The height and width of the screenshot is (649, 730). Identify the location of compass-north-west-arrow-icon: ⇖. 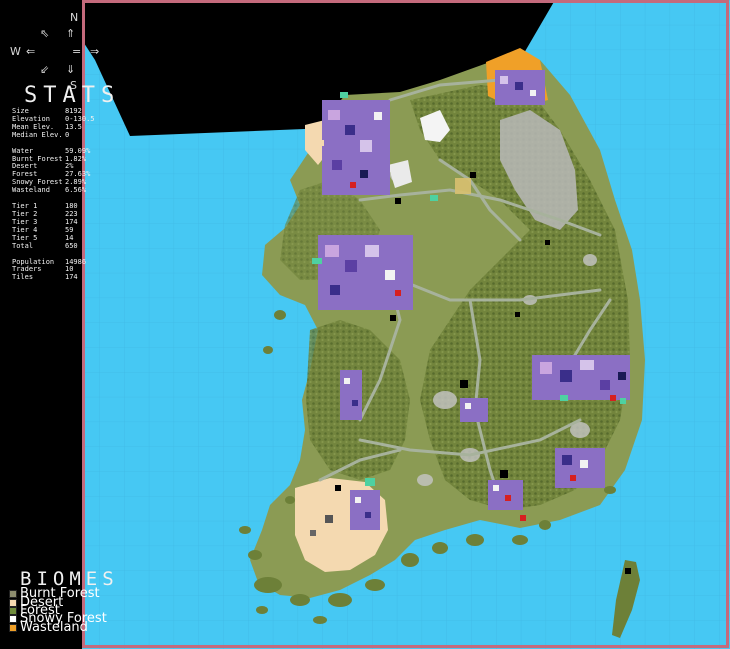
(45, 33).